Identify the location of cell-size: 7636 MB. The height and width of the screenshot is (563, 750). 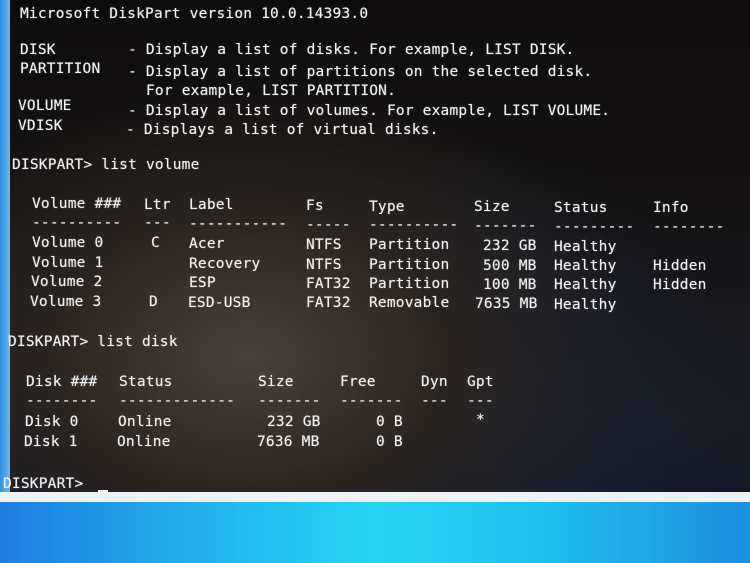
(288, 442).